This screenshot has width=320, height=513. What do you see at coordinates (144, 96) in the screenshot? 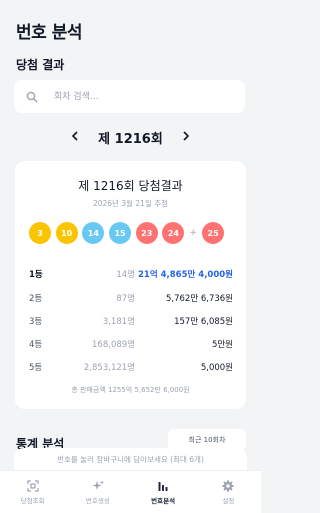
I see `round-search-input` at bounding box center [144, 96].